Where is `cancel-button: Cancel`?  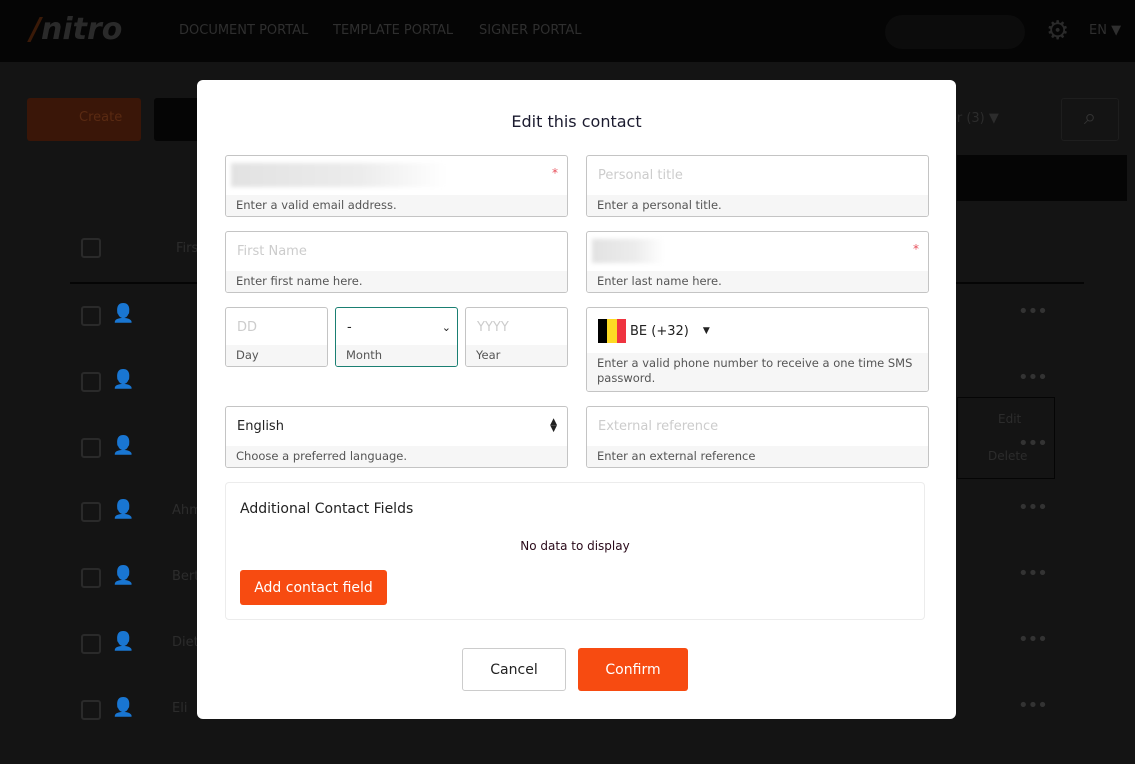 cancel-button: Cancel is located at coordinates (514, 669).